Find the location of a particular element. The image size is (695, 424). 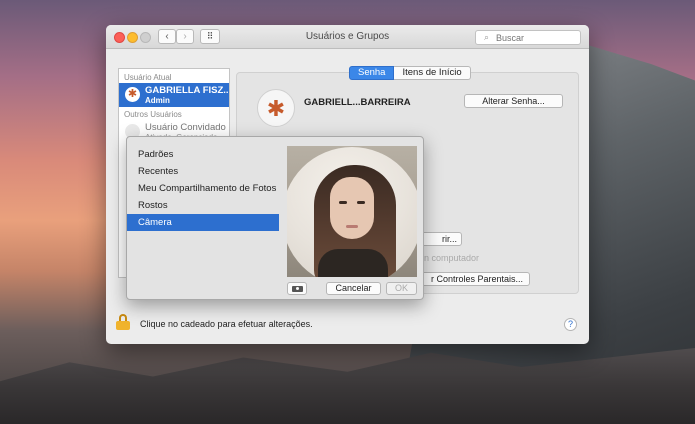

other-users-header: Outros Usuários is located at coordinates (153, 114).